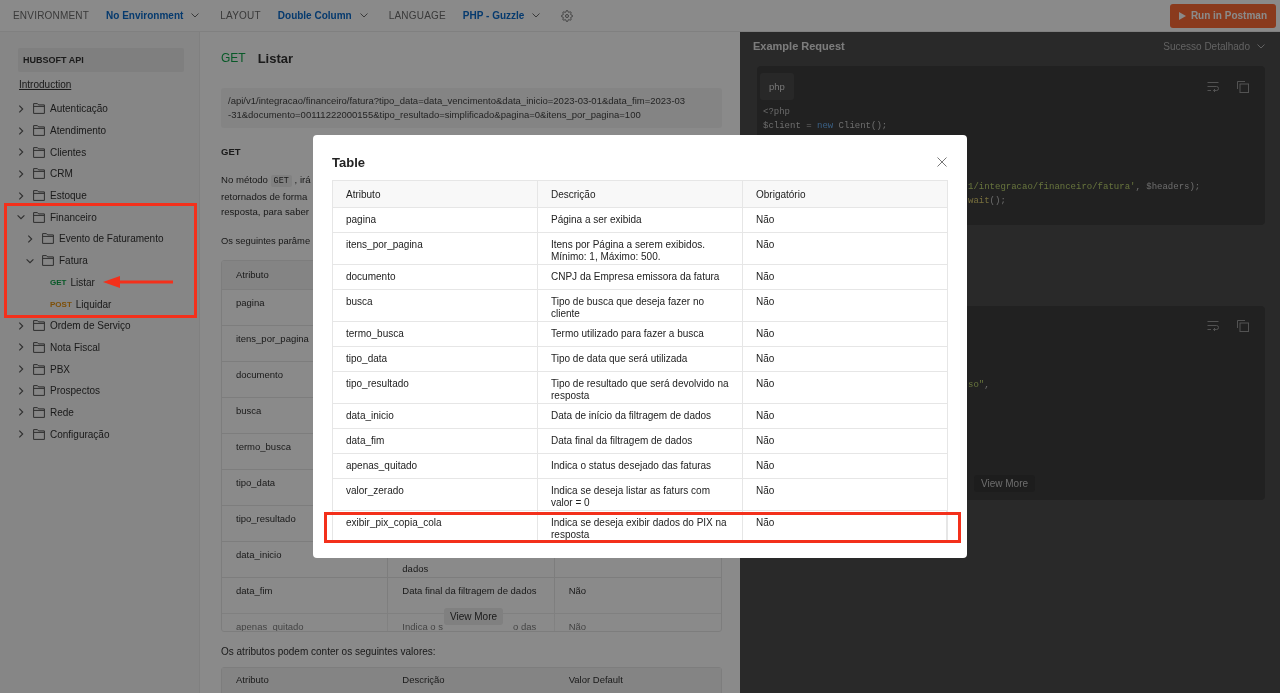 Image resolution: width=1280 pixels, height=693 pixels. I want to click on table-cell: Tipo de resultado que será devolvido na resposta, so click(640, 387).